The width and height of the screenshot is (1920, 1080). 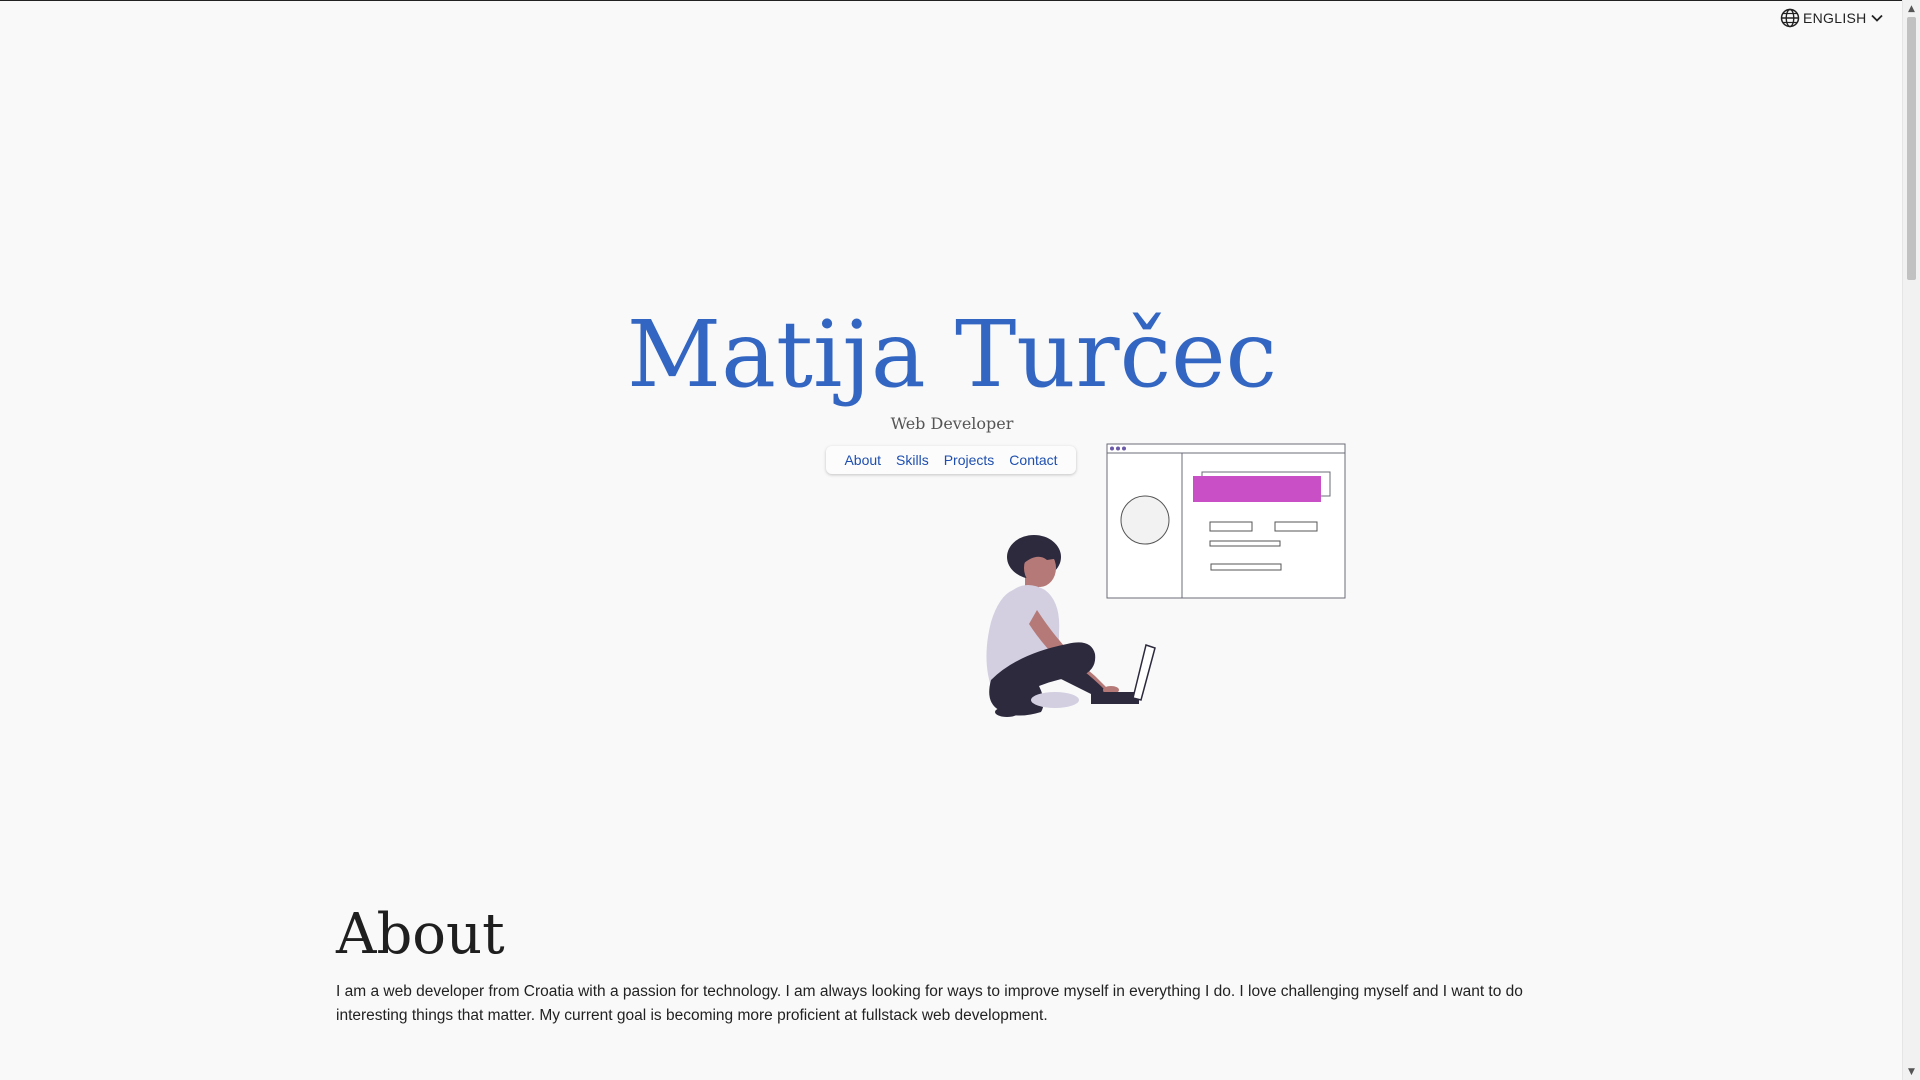 What do you see at coordinates (1876, 18) in the screenshot?
I see `chevron-down-icon` at bounding box center [1876, 18].